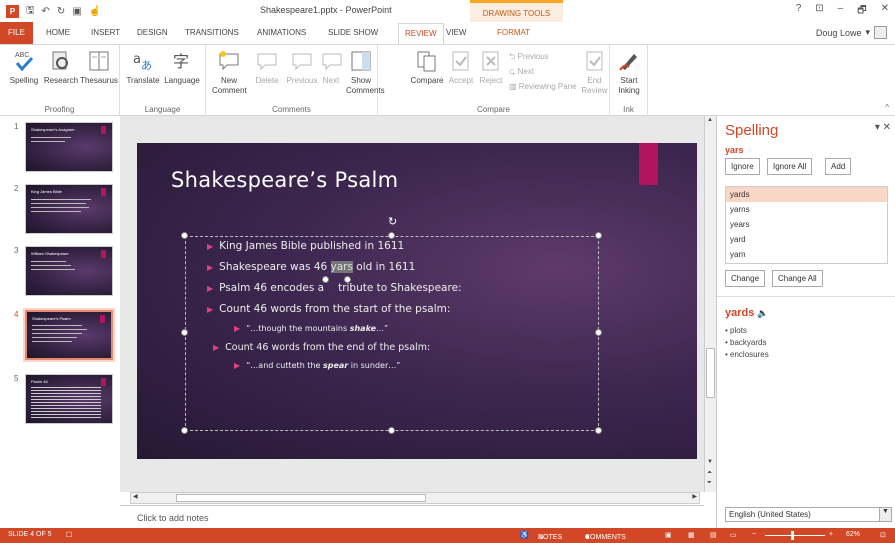 The height and width of the screenshot is (543, 895). I want to click on next-slide-icon: ⏷, so click(709, 483).